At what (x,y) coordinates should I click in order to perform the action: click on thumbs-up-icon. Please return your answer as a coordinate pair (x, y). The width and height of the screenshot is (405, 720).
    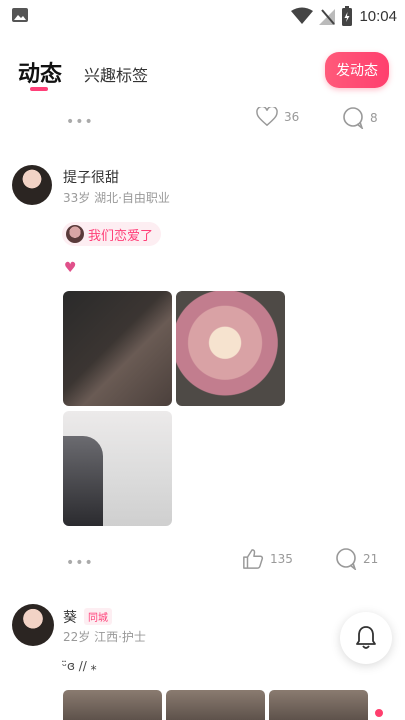
    Looking at the image, I should click on (253, 559).